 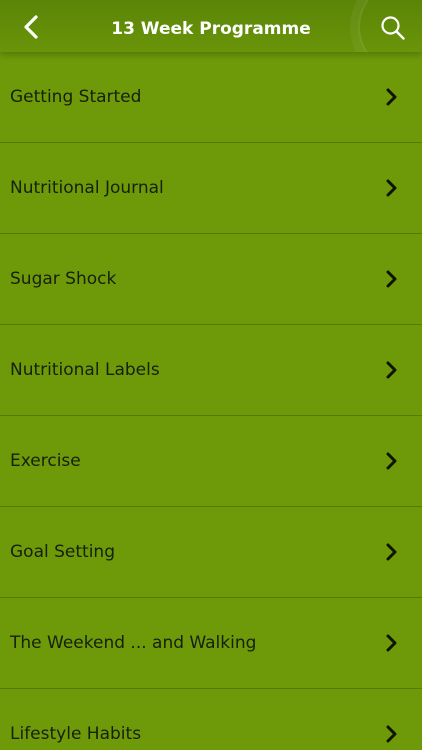 I want to click on list-item-label: Nutritional Journal, so click(x=87, y=188).